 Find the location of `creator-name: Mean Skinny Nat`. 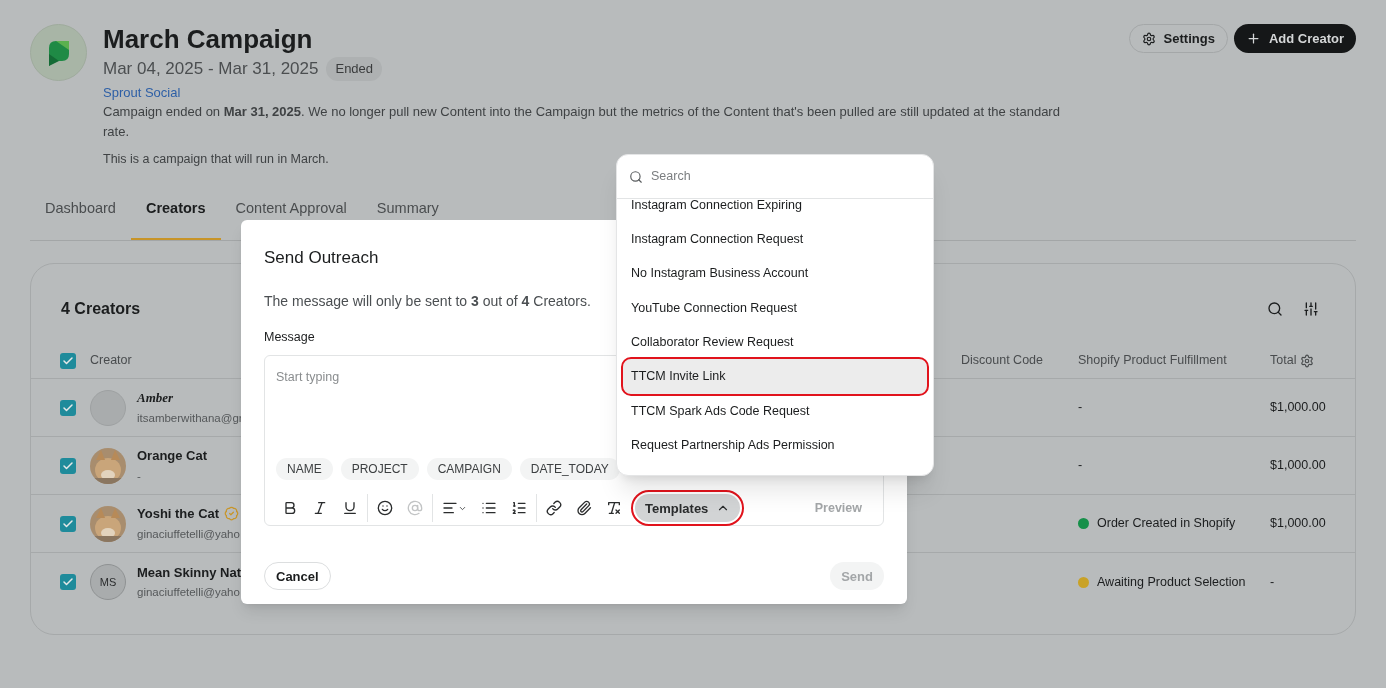

creator-name: Mean Skinny Nat is located at coordinates (189, 572).